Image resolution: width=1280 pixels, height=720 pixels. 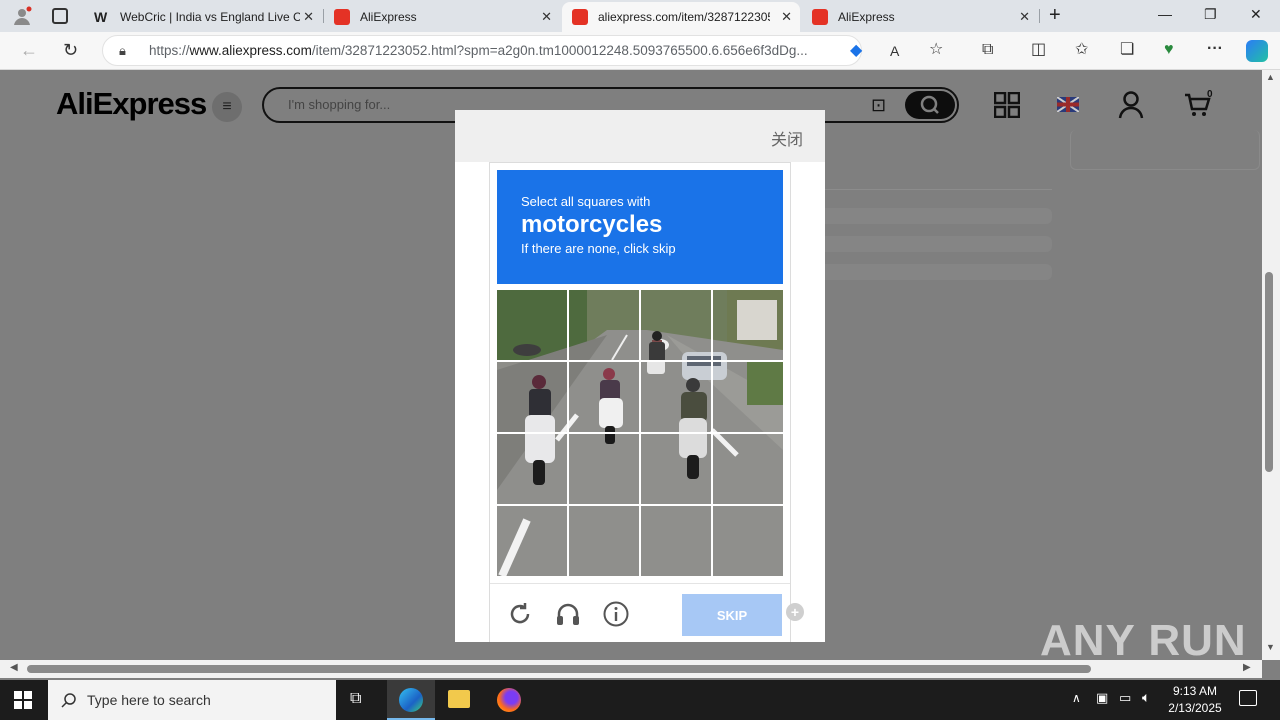 I want to click on tab-title: AliExpress, so click(x=388, y=17).